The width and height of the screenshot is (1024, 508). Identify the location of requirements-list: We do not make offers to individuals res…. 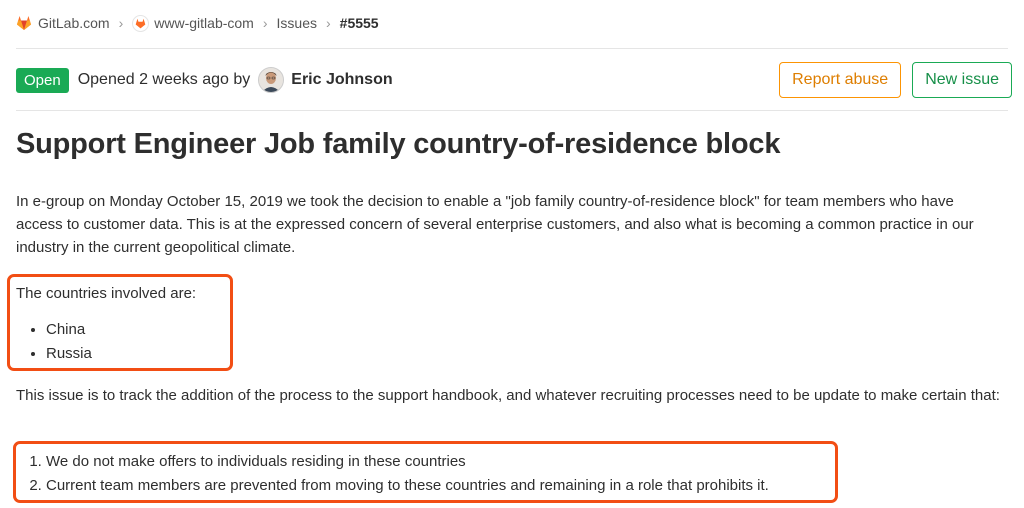
(392, 474).